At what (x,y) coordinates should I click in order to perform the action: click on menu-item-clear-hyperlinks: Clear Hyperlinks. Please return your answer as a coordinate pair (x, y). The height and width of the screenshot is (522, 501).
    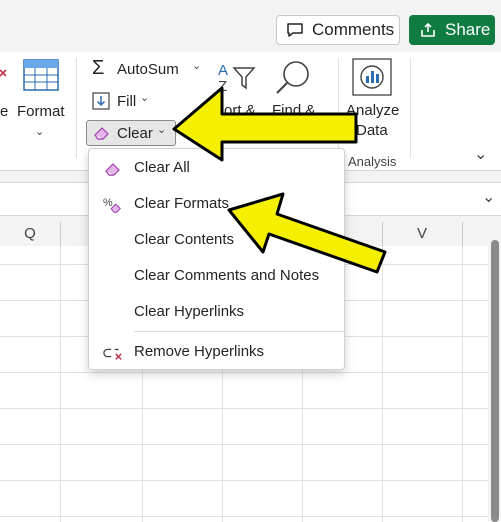
    Looking at the image, I should click on (216, 312).